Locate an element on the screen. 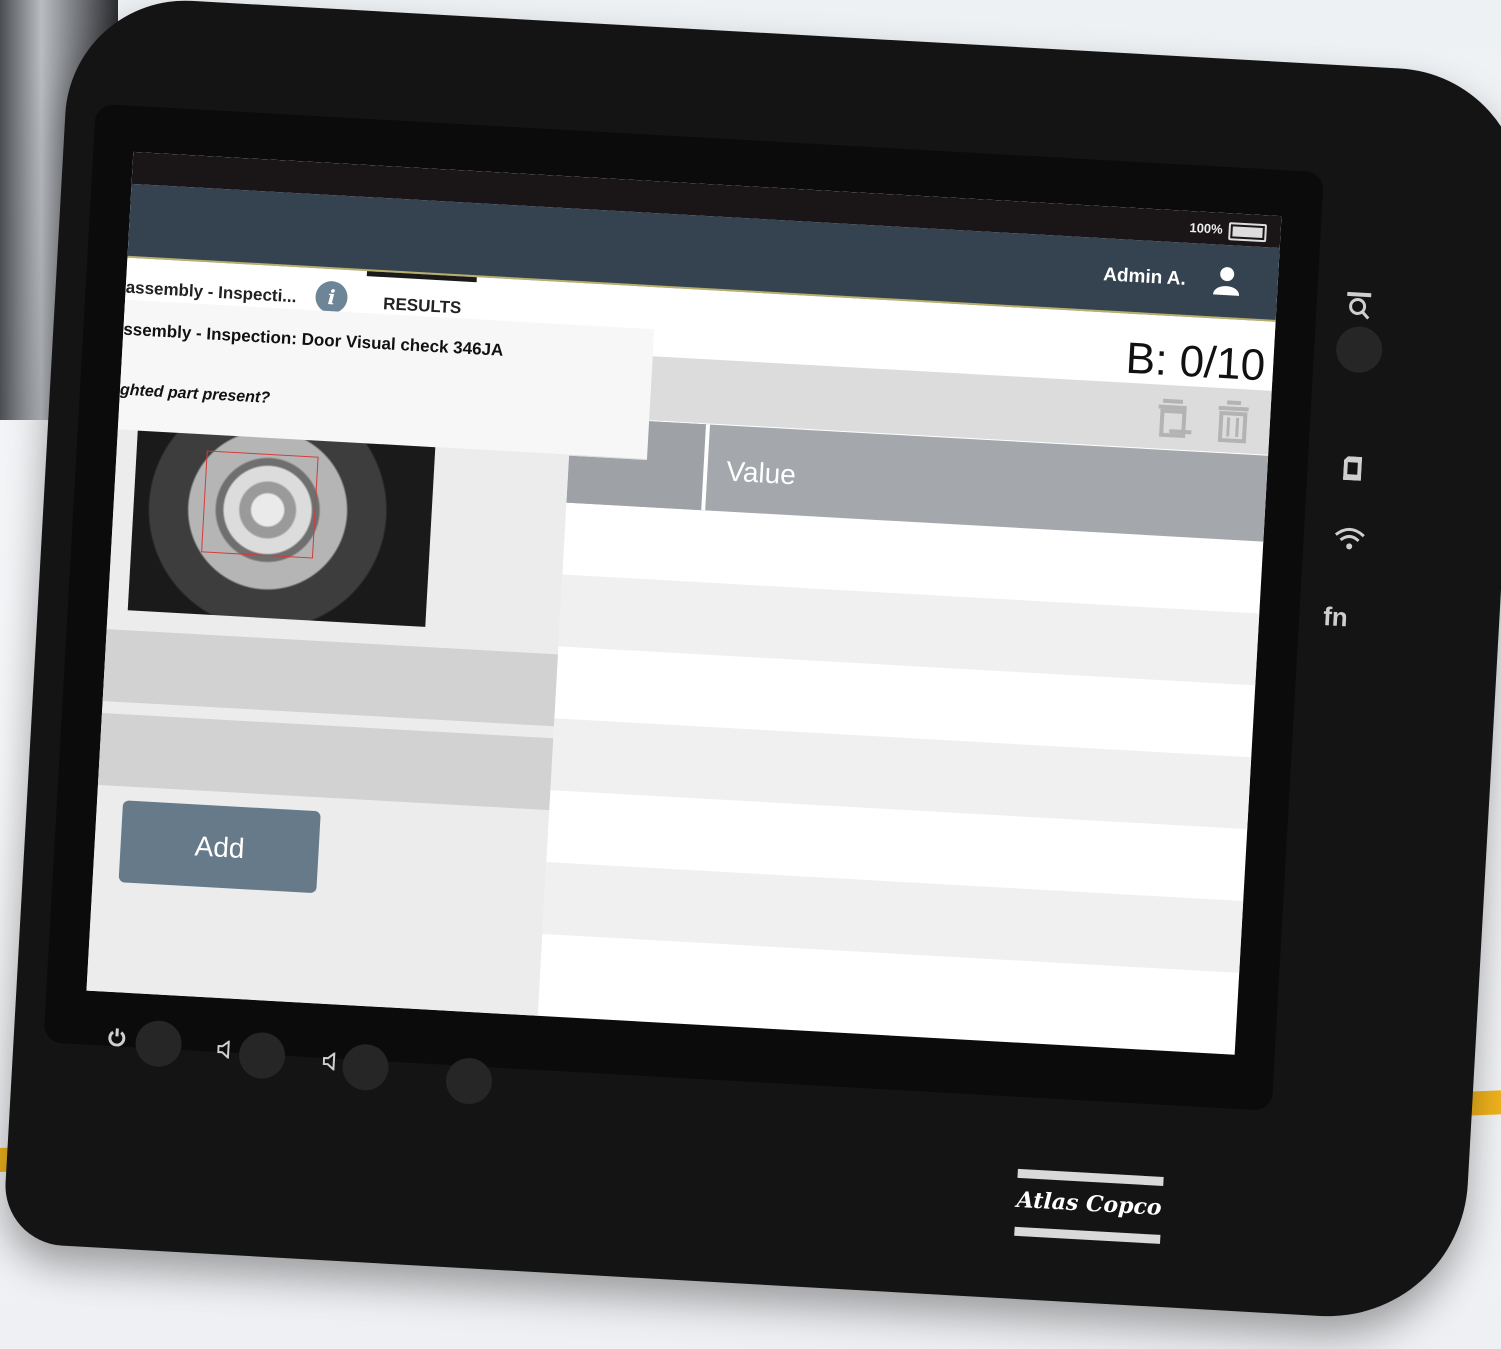 The width and height of the screenshot is (1501, 1349). part-photo is located at coordinates (281, 528).